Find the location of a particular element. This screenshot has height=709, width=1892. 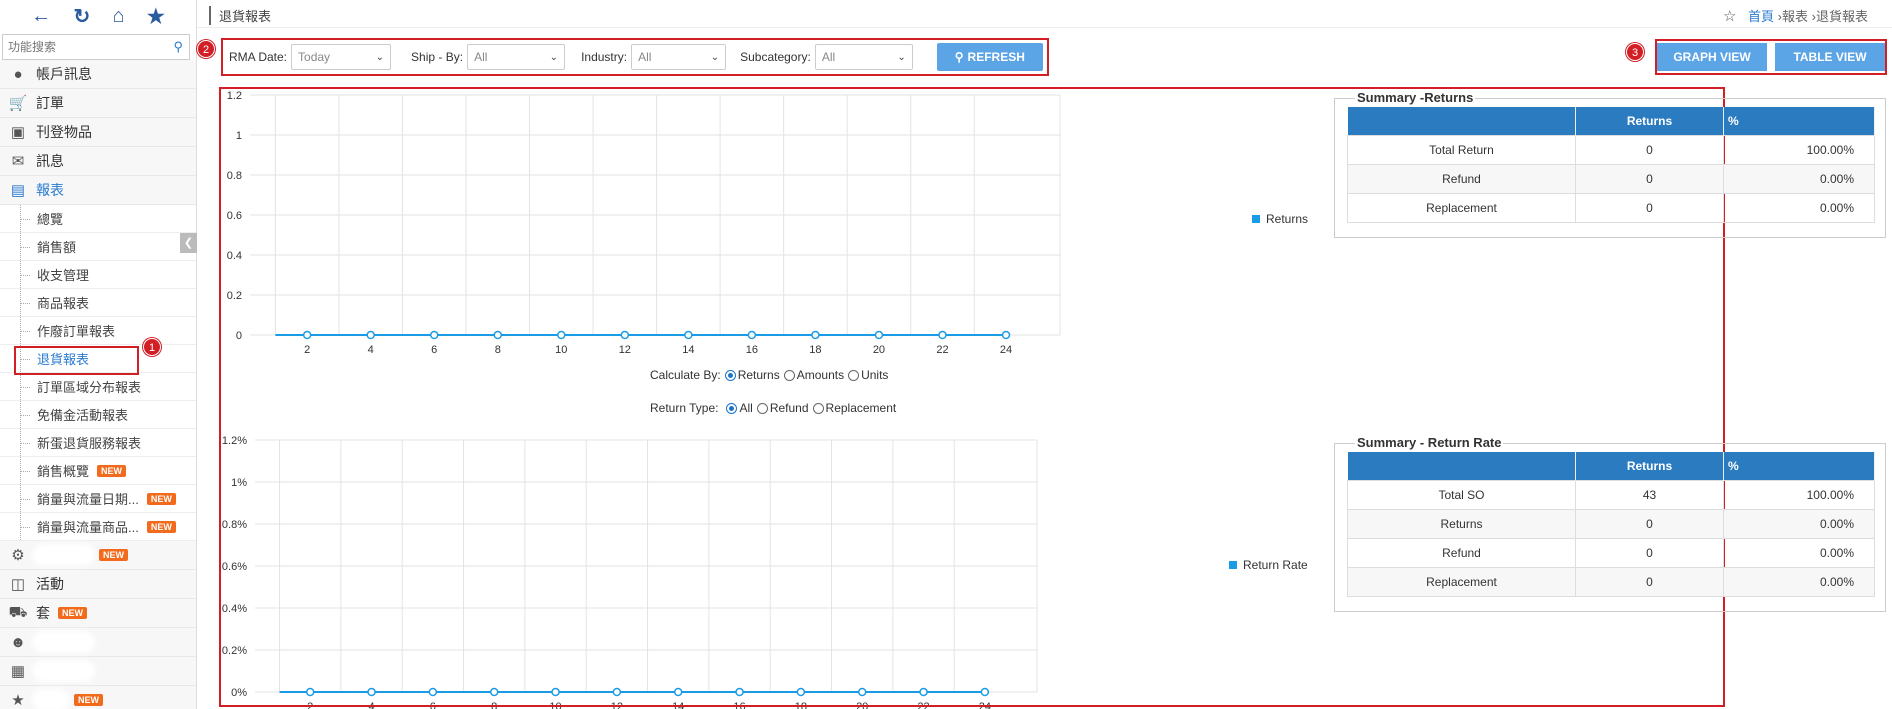

sub-item-product-report: 商品報表 is located at coordinates (98, 303).